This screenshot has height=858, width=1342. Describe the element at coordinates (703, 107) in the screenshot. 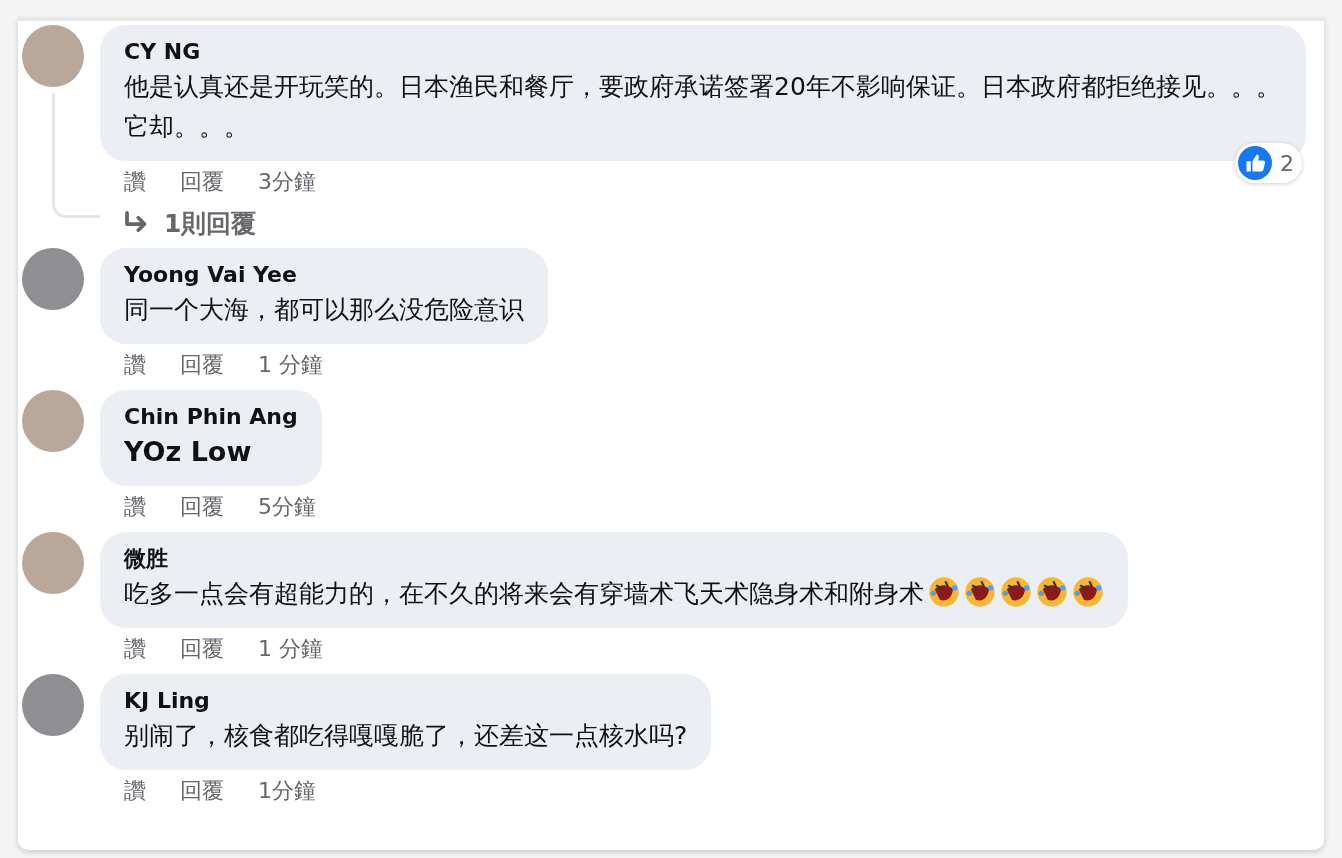

I see `comment-text: 他是认真还是开玩笑的。日本渔民和餐厅，要政府承诺签署20年不影响保证。日本政府都拒绝接见。。。它却。。。` at that location.